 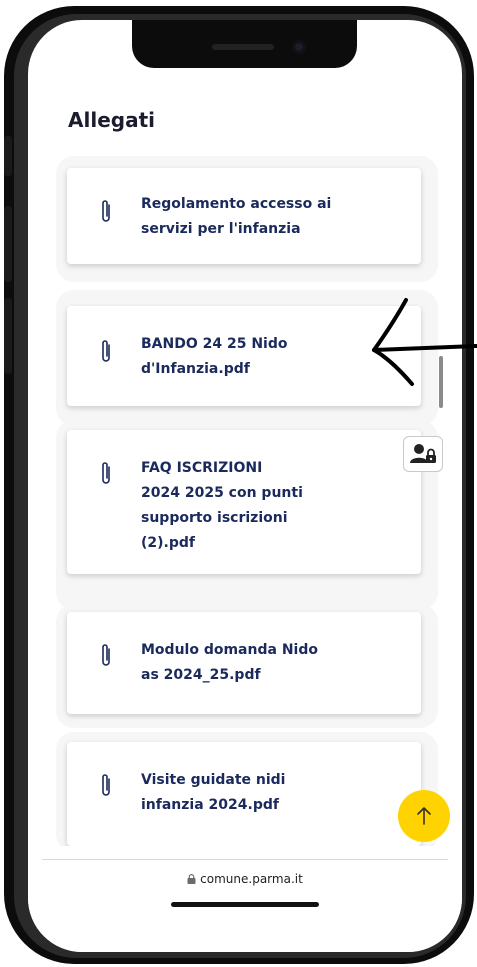 I want to click on attachment-link: Visite guidate nidi infanzia 2024.pdf, so click(x=226, y=793).